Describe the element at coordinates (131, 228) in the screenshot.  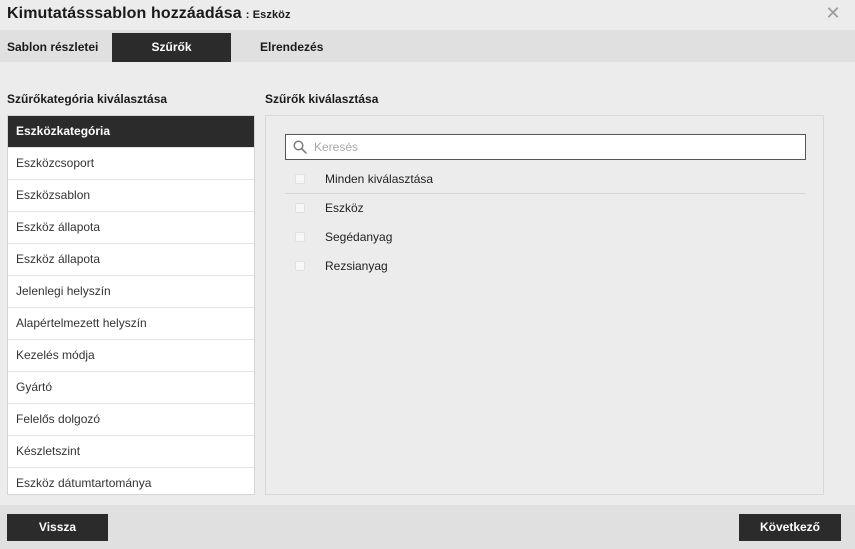
I see `category-item-asset-status: Eszköz állapota` at that location.